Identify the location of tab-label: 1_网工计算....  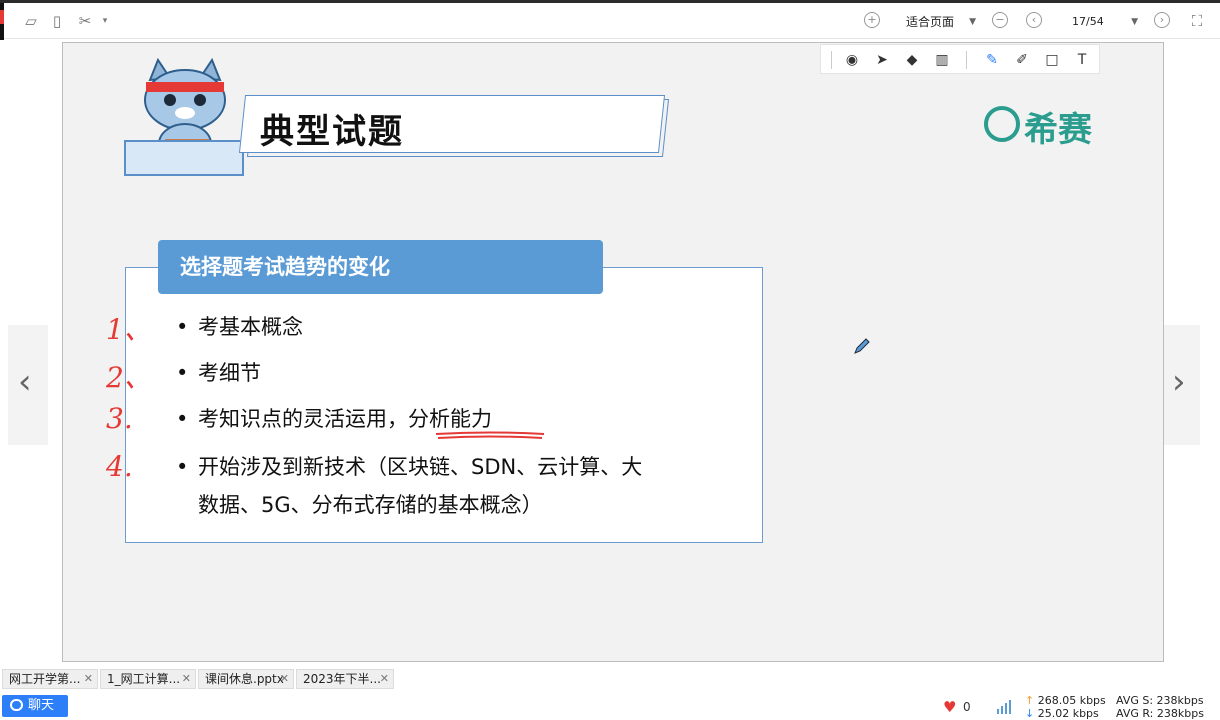
(144, 679).